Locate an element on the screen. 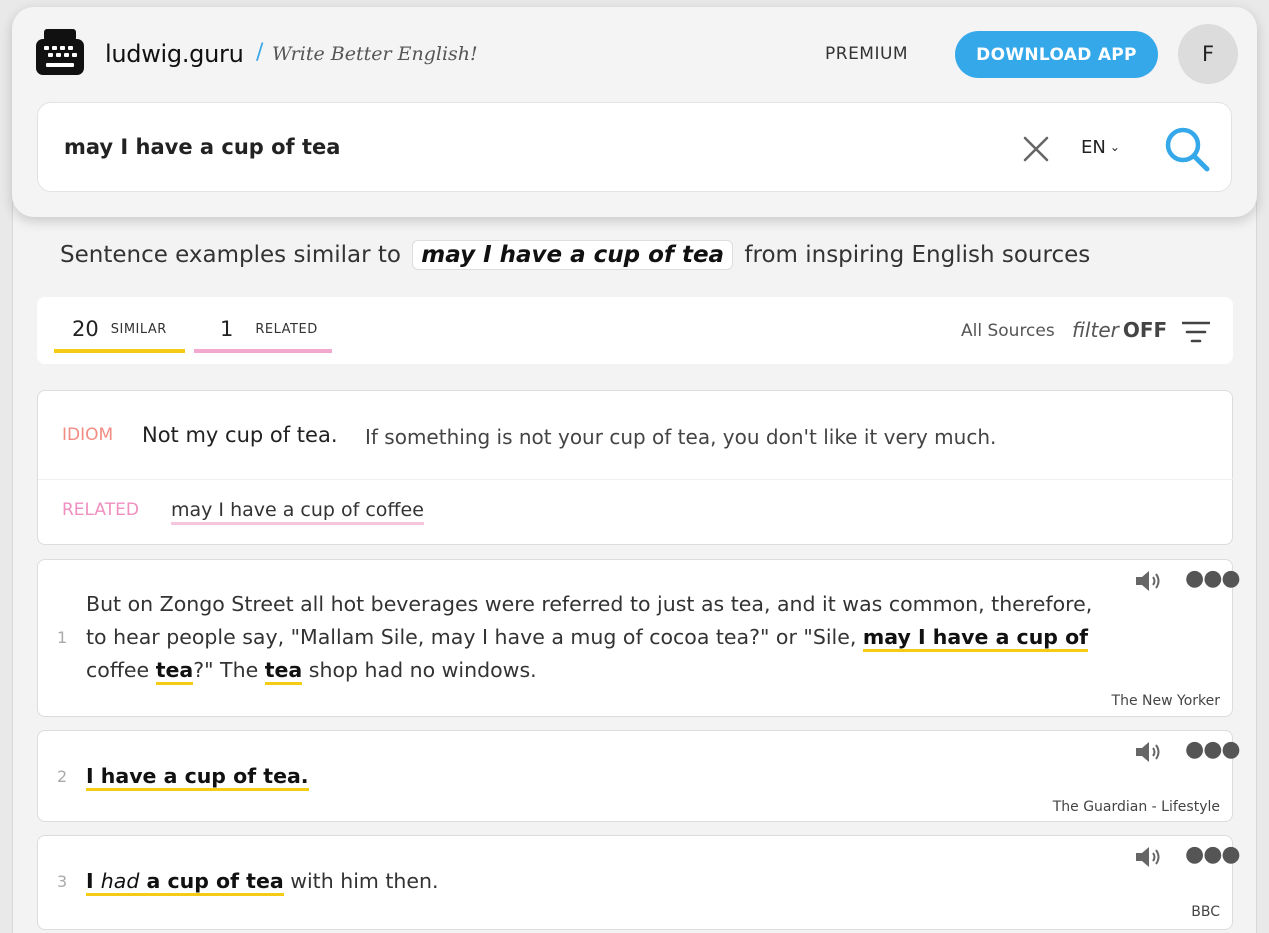  highlight: I had a cup of tea is located at coordinates (185, 882).